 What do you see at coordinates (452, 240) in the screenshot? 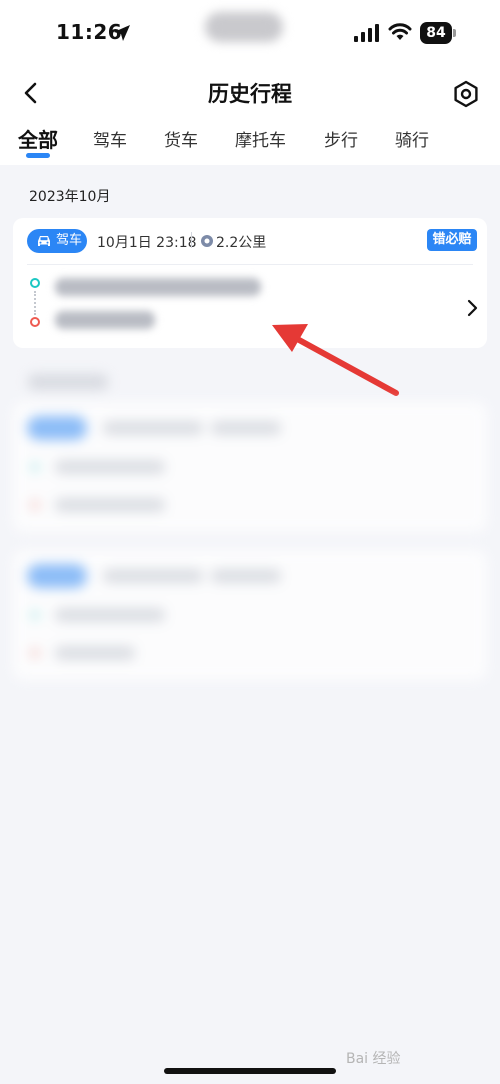
I see `claim-badge: 错必赔` at bounding box center [452, 240].